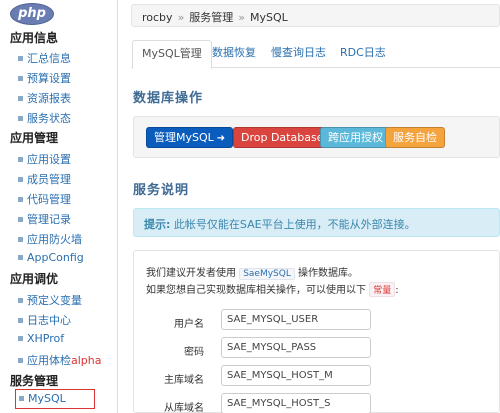 Image resolution: width=500 pixels, height=413 pixels. Describe the element at coordinates (34, 381) in the screenshot. I see `nav-group-service-manage: 服务管理` at that location.